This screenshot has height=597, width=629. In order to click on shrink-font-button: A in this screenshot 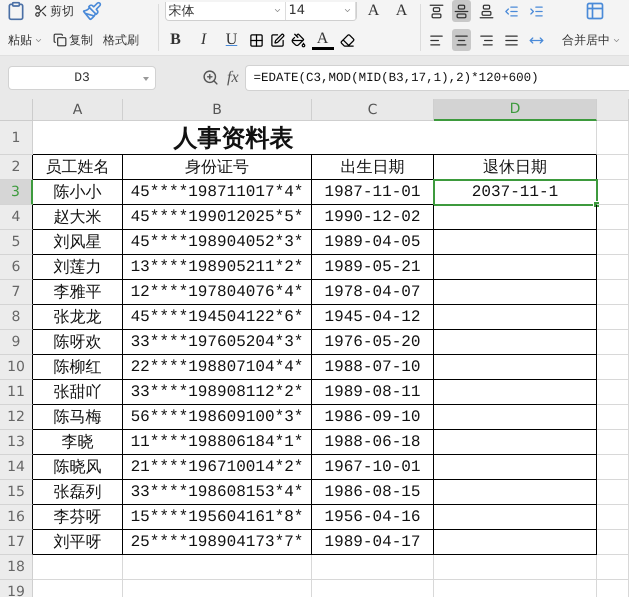, I will do `click(401, 11)`.